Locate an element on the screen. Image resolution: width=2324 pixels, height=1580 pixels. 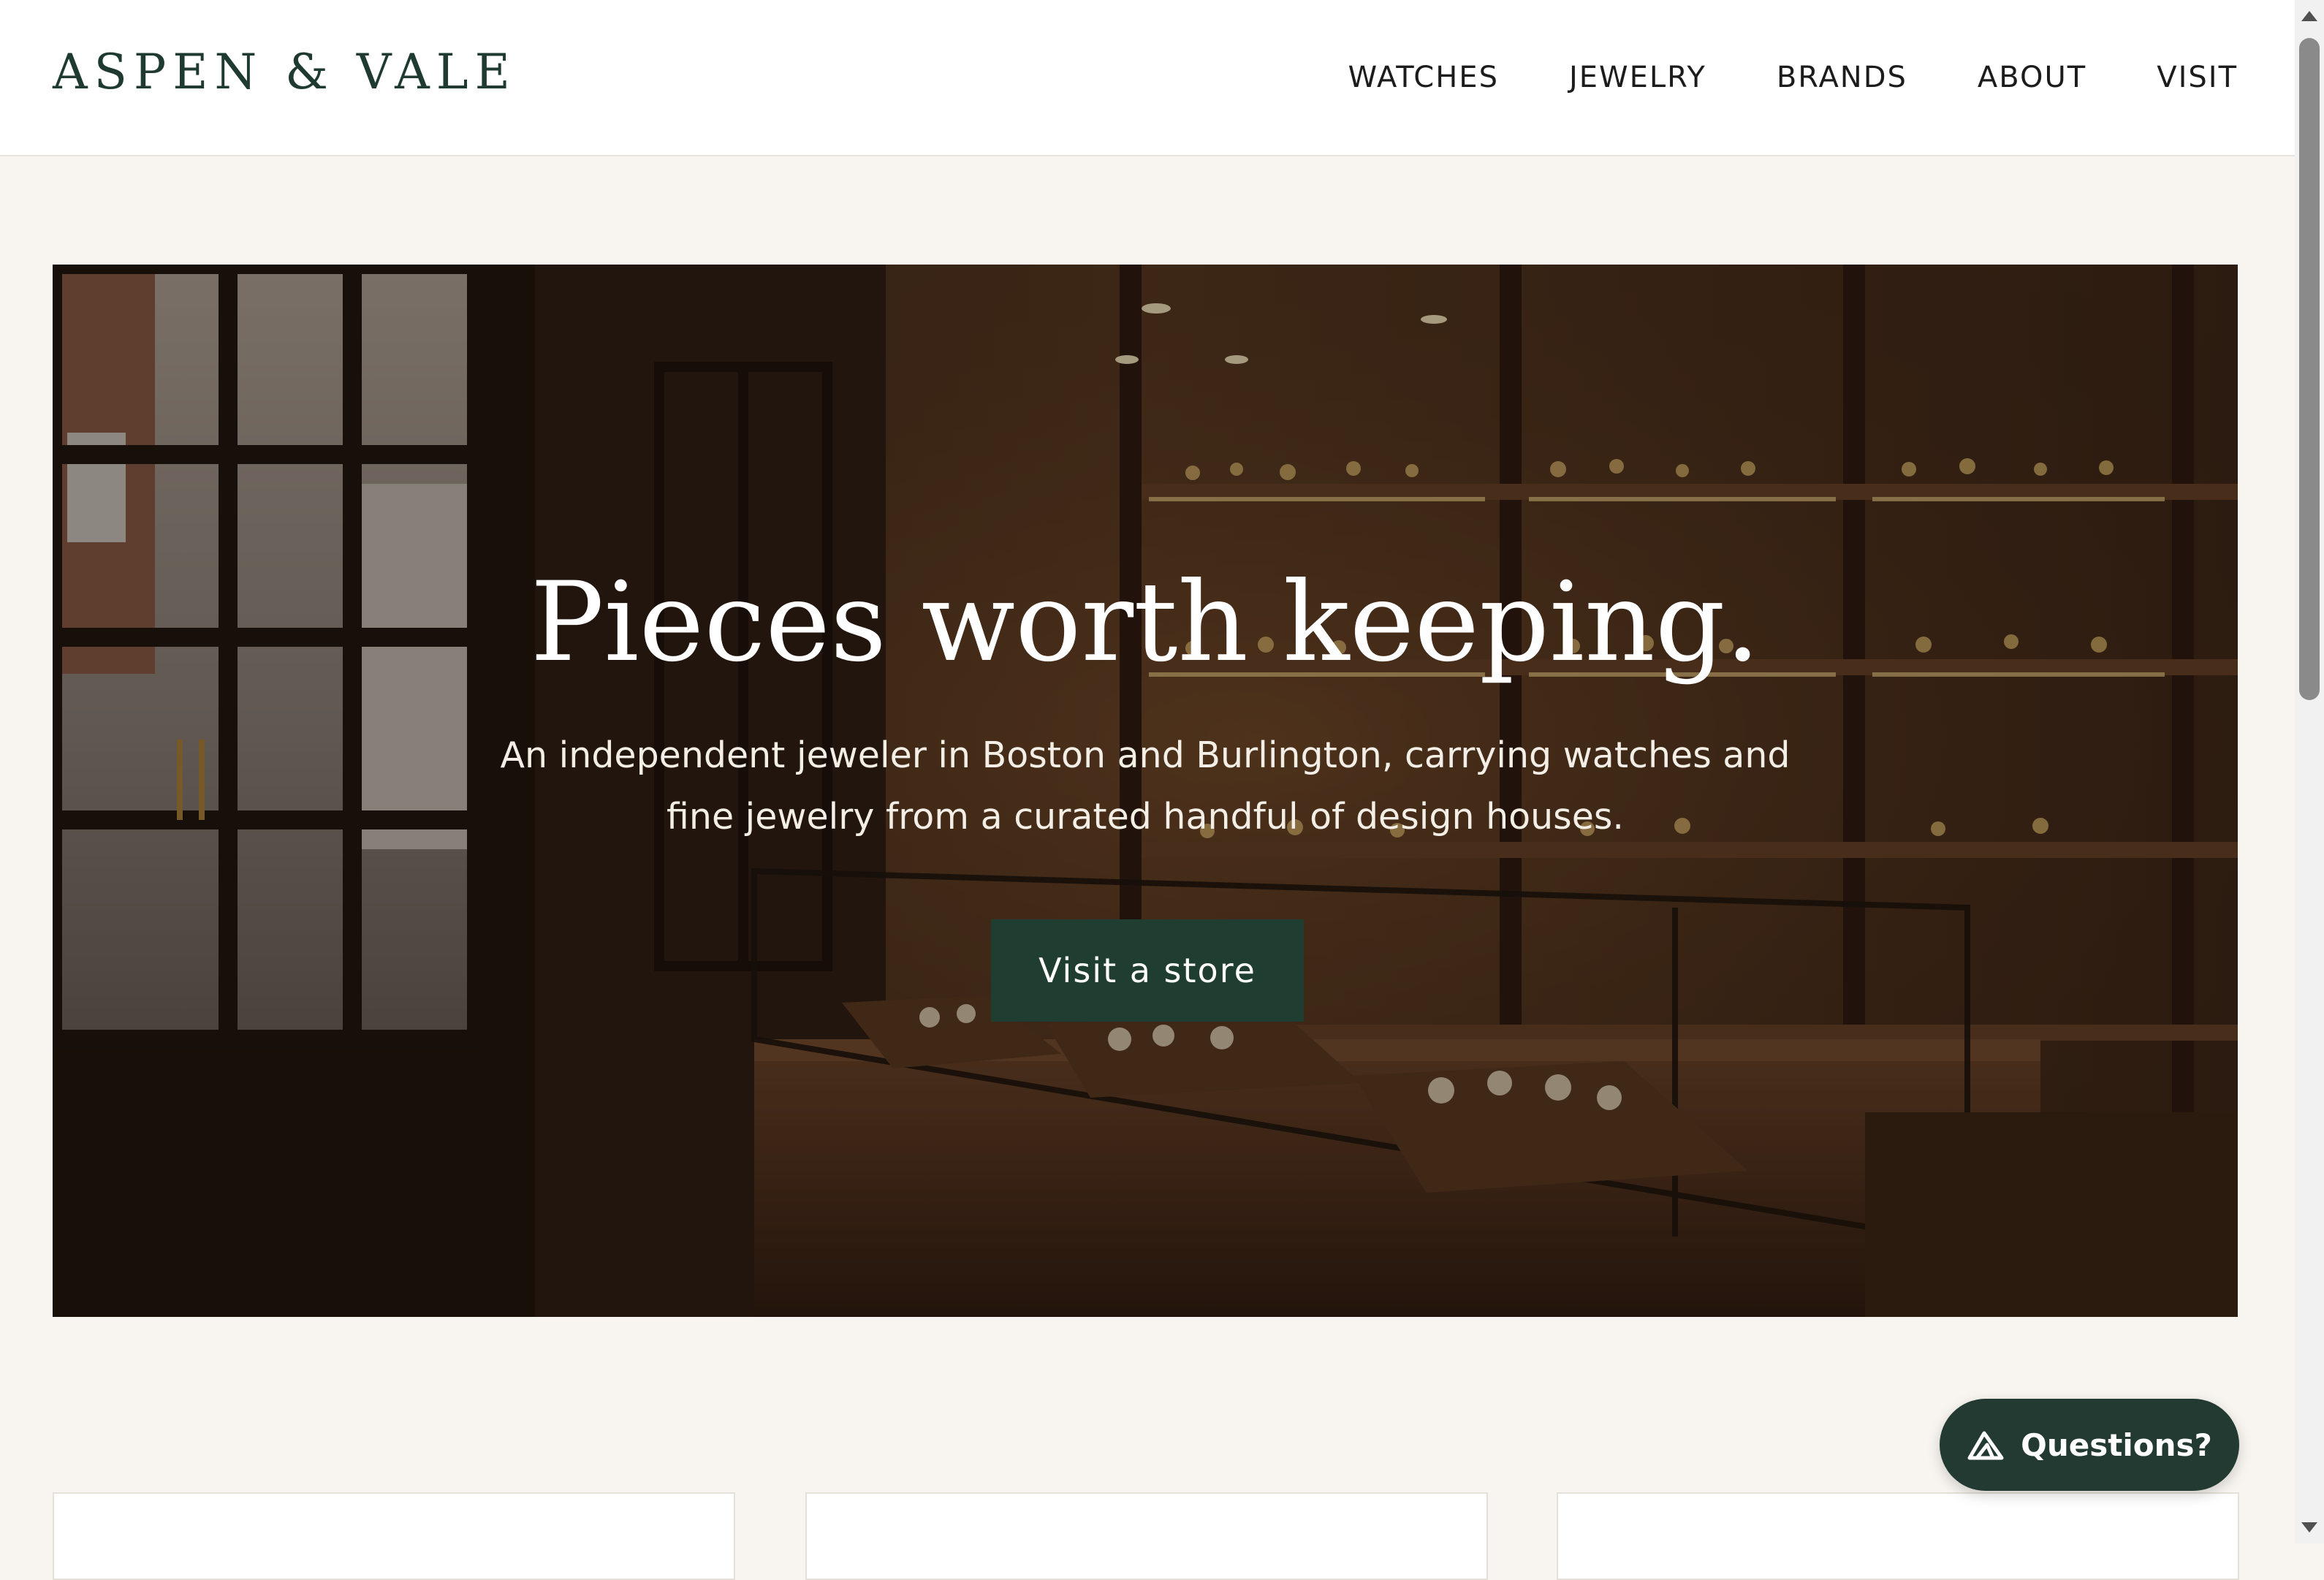
vertical-scrollbar is located at coordinates (2309, 771).